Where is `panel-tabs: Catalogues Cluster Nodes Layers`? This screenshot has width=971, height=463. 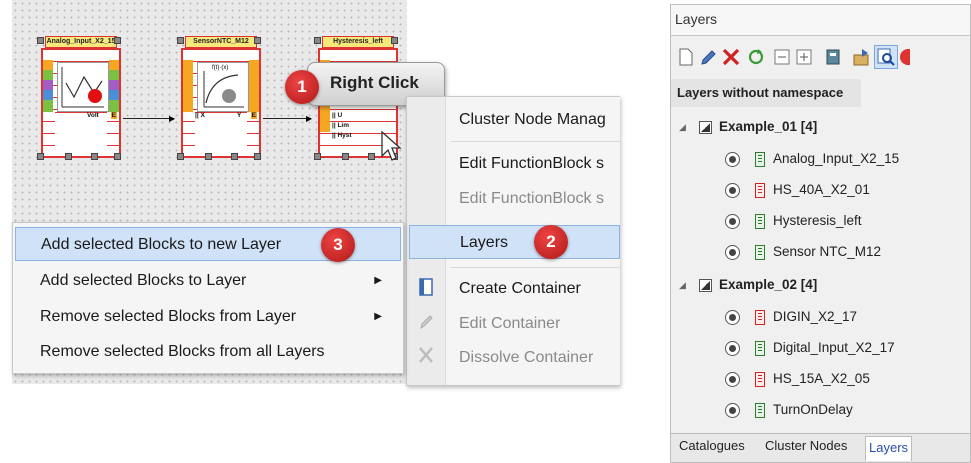
panel-tabs: Catalogues Cluster Nodes Layers is located at coordinates (820, 447).